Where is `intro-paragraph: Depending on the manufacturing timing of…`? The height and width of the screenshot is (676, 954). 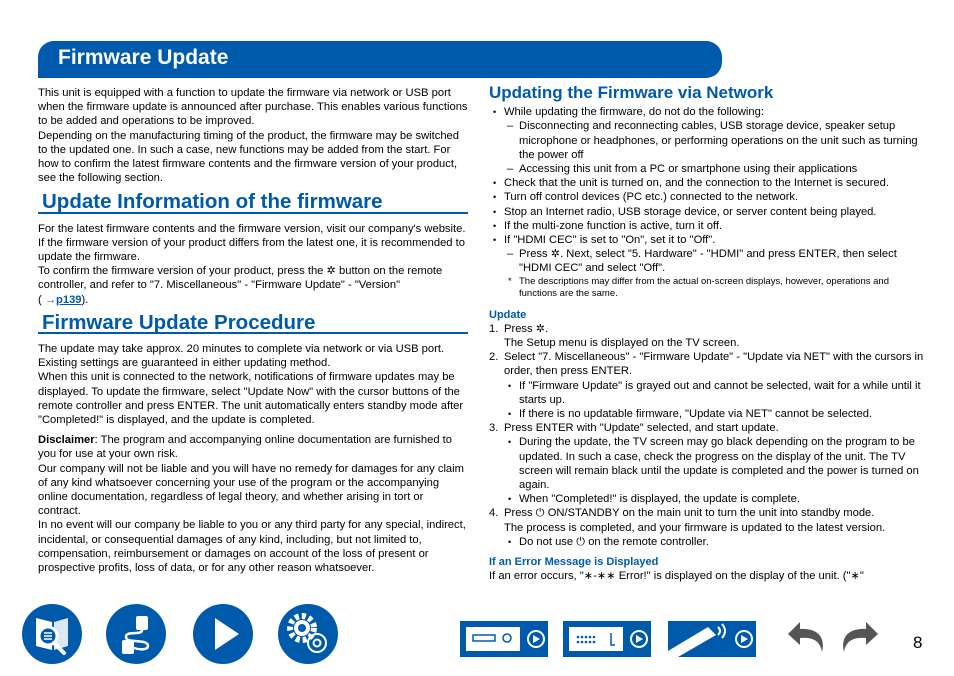 intro-paragraph: Depending on the manufacturing timing of… is located at coordinates (249, 157).